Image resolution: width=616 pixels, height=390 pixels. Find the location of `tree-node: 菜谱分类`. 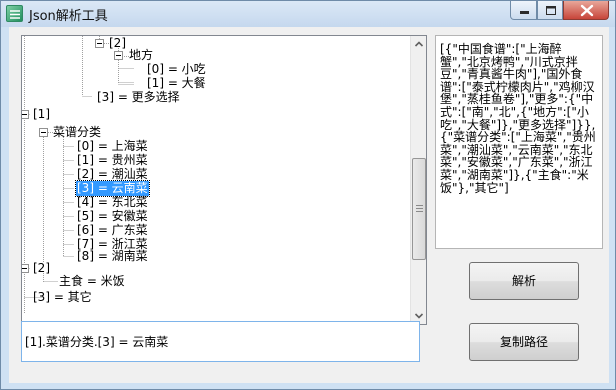

tree-node: 菜谱分类 is located at coordinates (77, 132).